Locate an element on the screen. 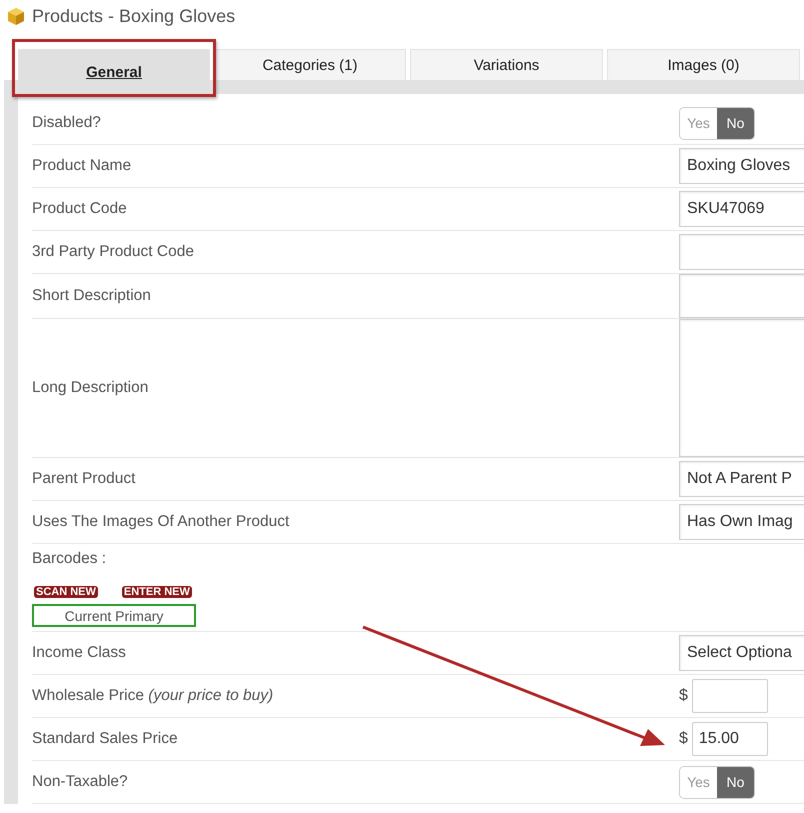 The width and height of the screenshot is (804, 813). tab: Variations is located at coordinates (506, 64).